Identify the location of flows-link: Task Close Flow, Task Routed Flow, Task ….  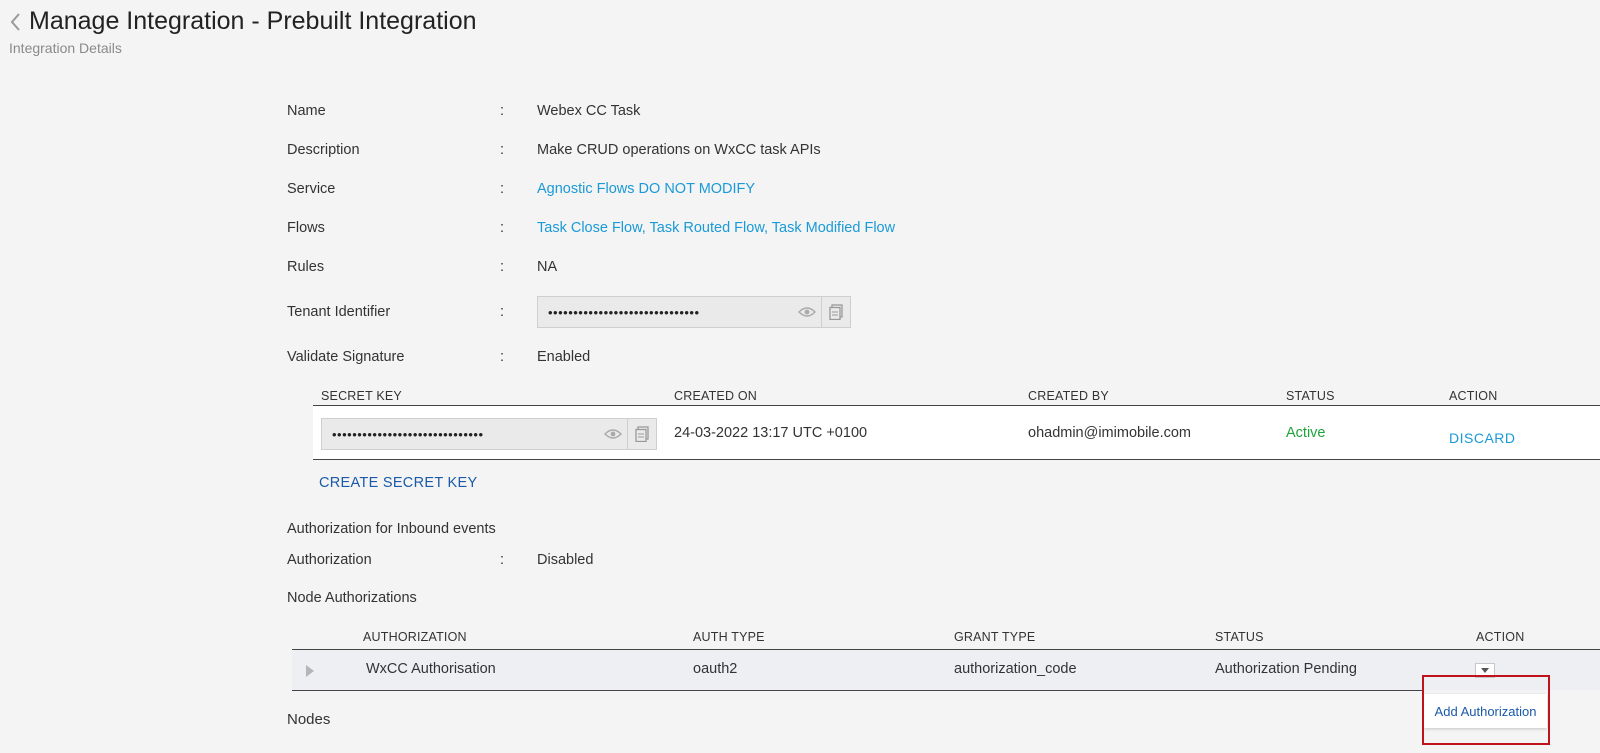
(716, 228).